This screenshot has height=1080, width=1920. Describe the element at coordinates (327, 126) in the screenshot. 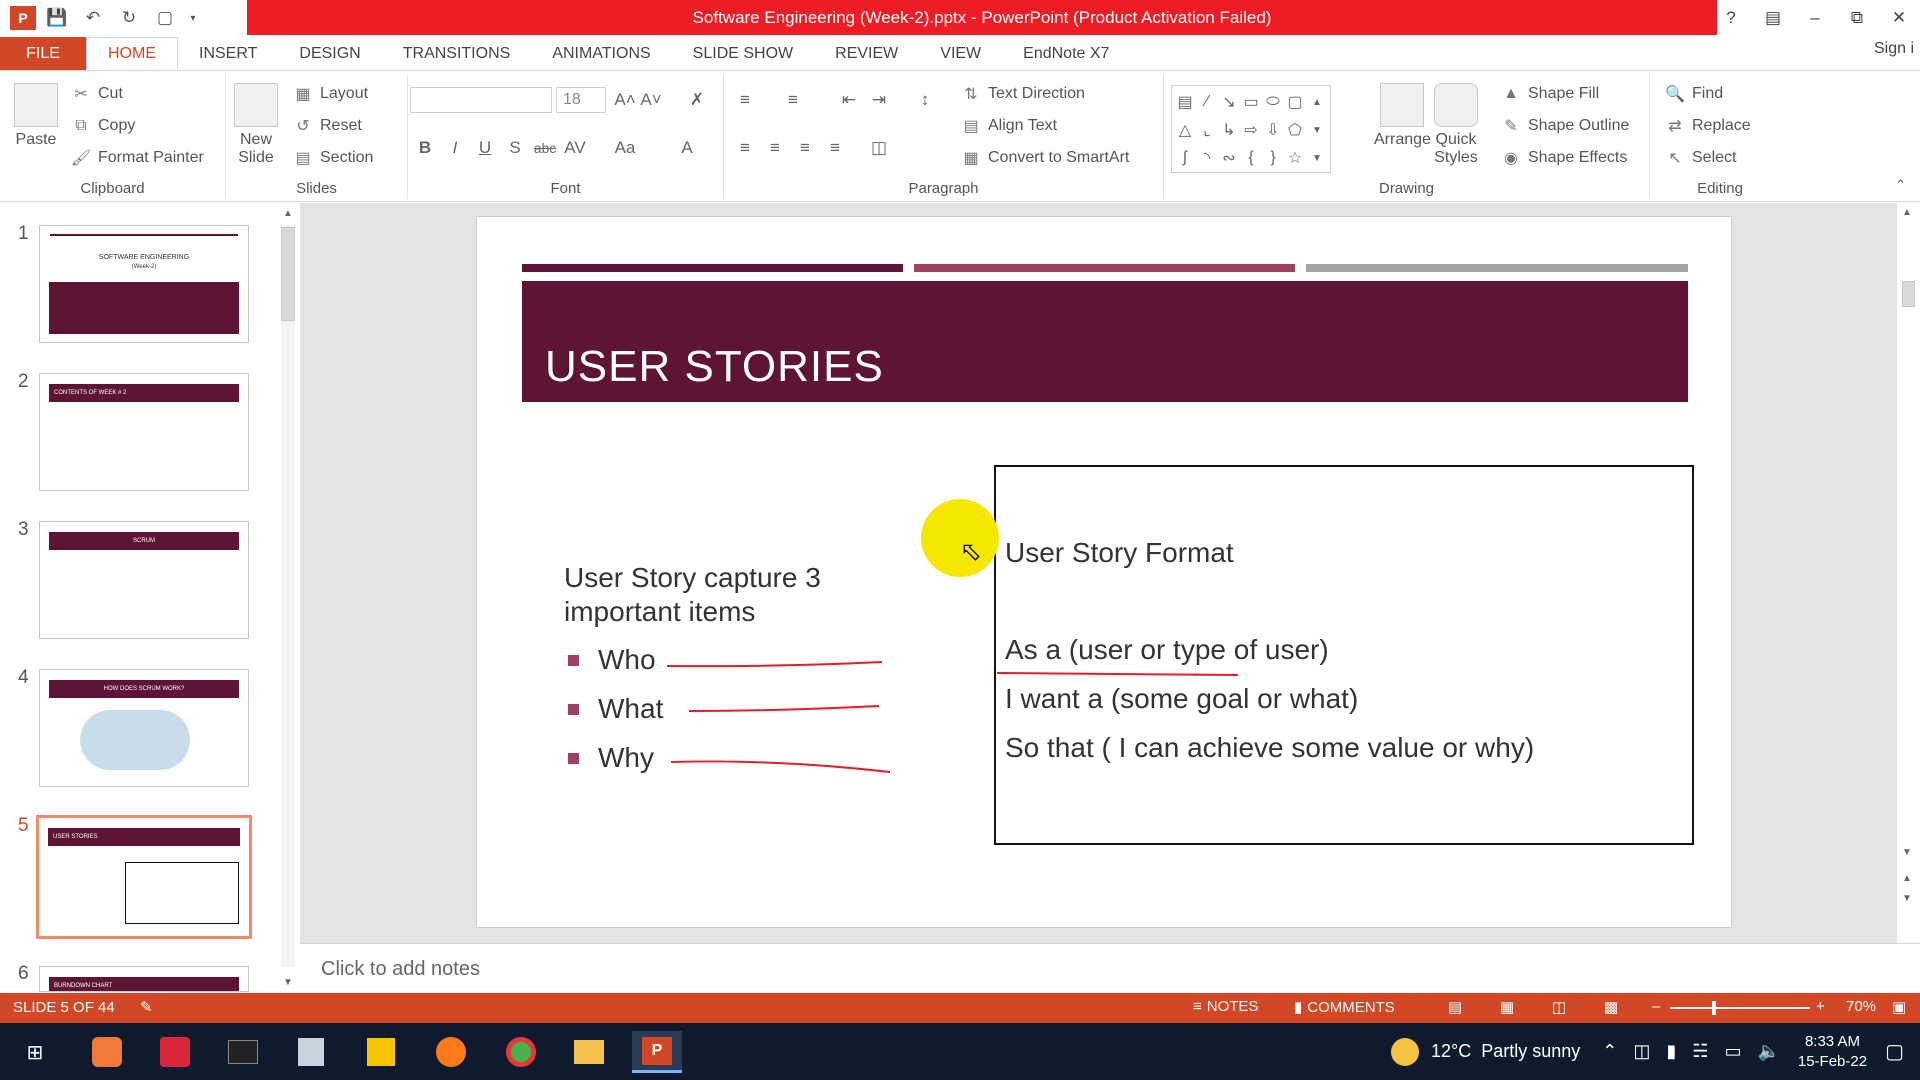

I see `reset-button: ↺ Reset` at that location.